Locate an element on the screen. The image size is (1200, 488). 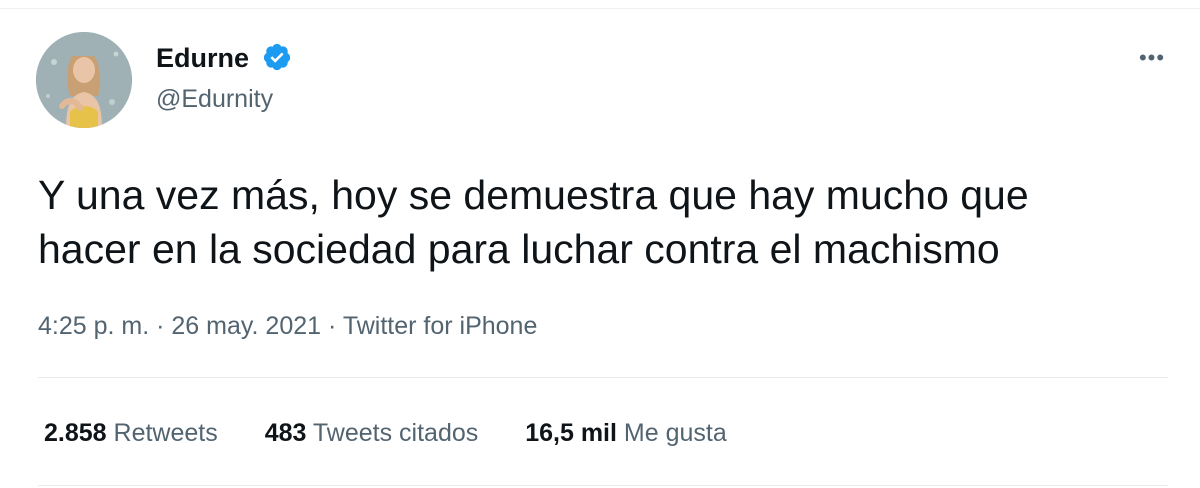
quote-tweets-stat: 483 Tweets citados is located at coordinates (372, 433).